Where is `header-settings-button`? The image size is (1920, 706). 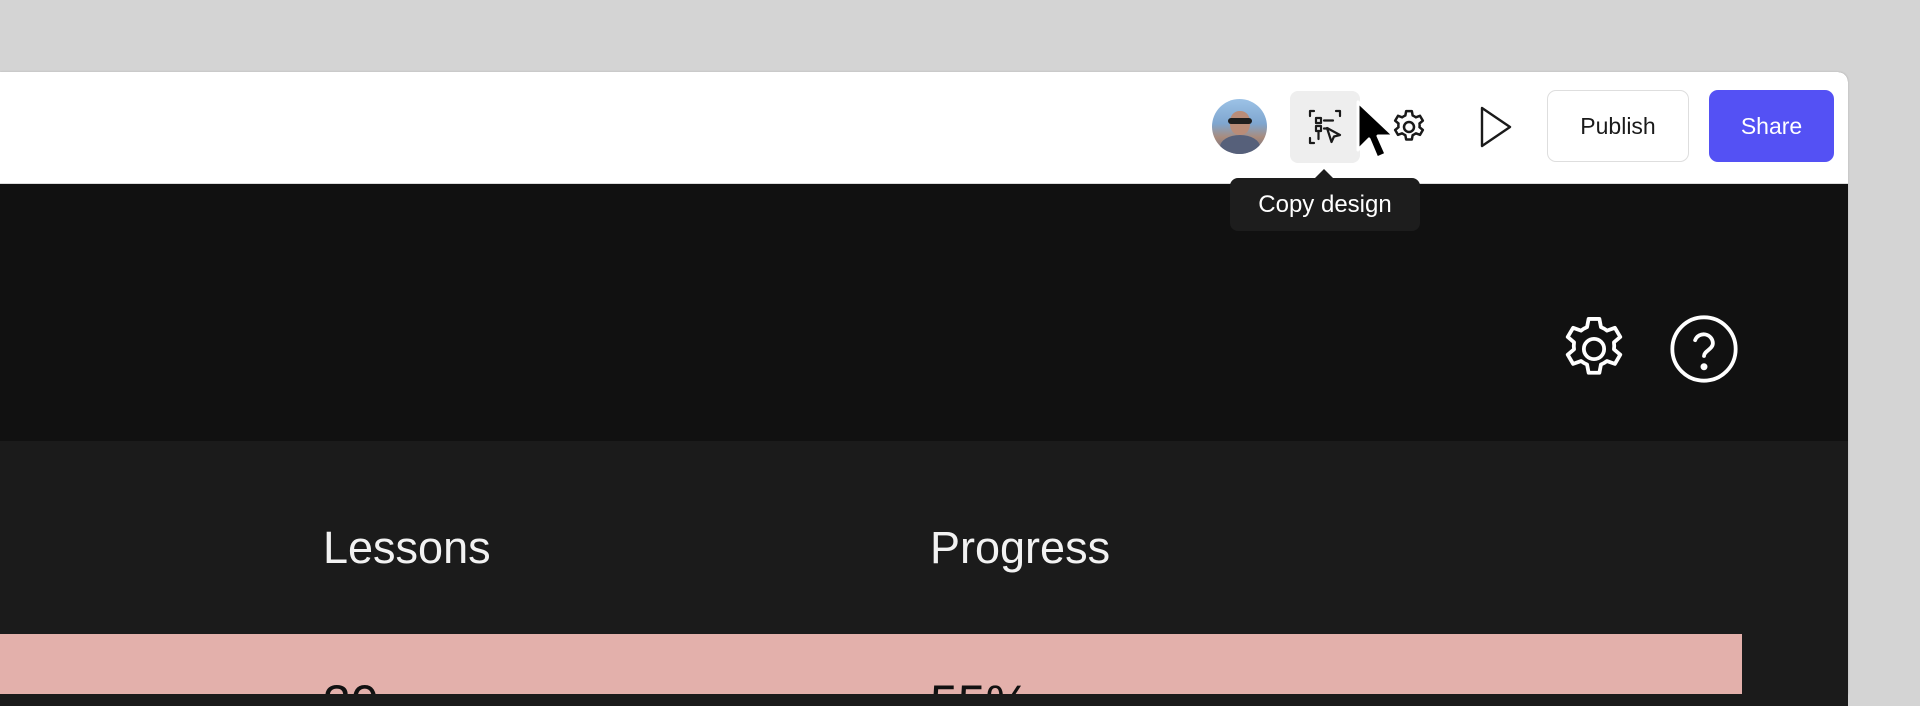 header-settings-button is located at coordinates (1594, 349).